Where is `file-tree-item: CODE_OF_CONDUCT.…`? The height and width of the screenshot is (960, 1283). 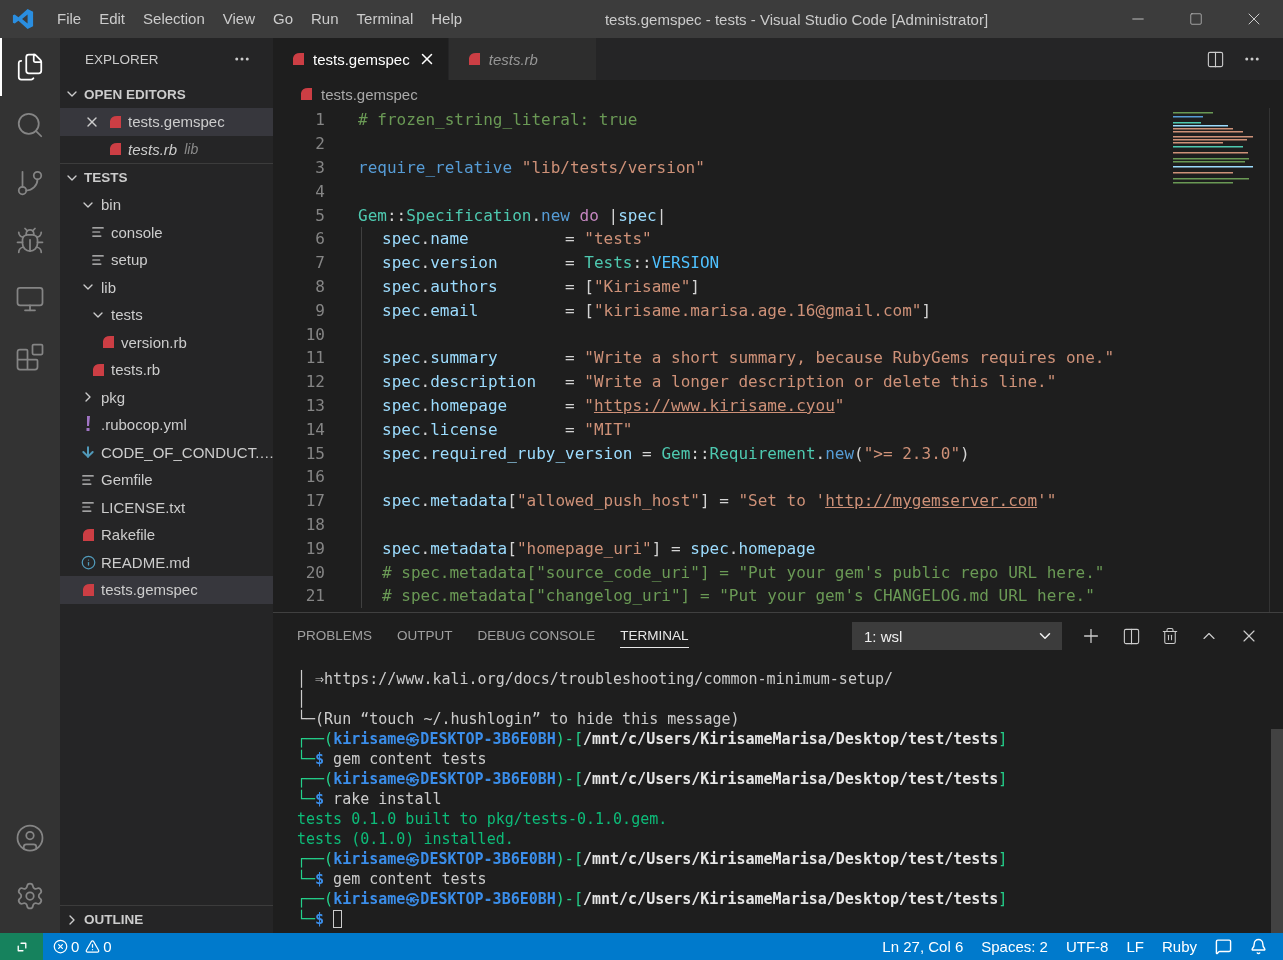
file-tree-item: CODE_OF_CONDUCT.… is located at coordinates (166, 452).